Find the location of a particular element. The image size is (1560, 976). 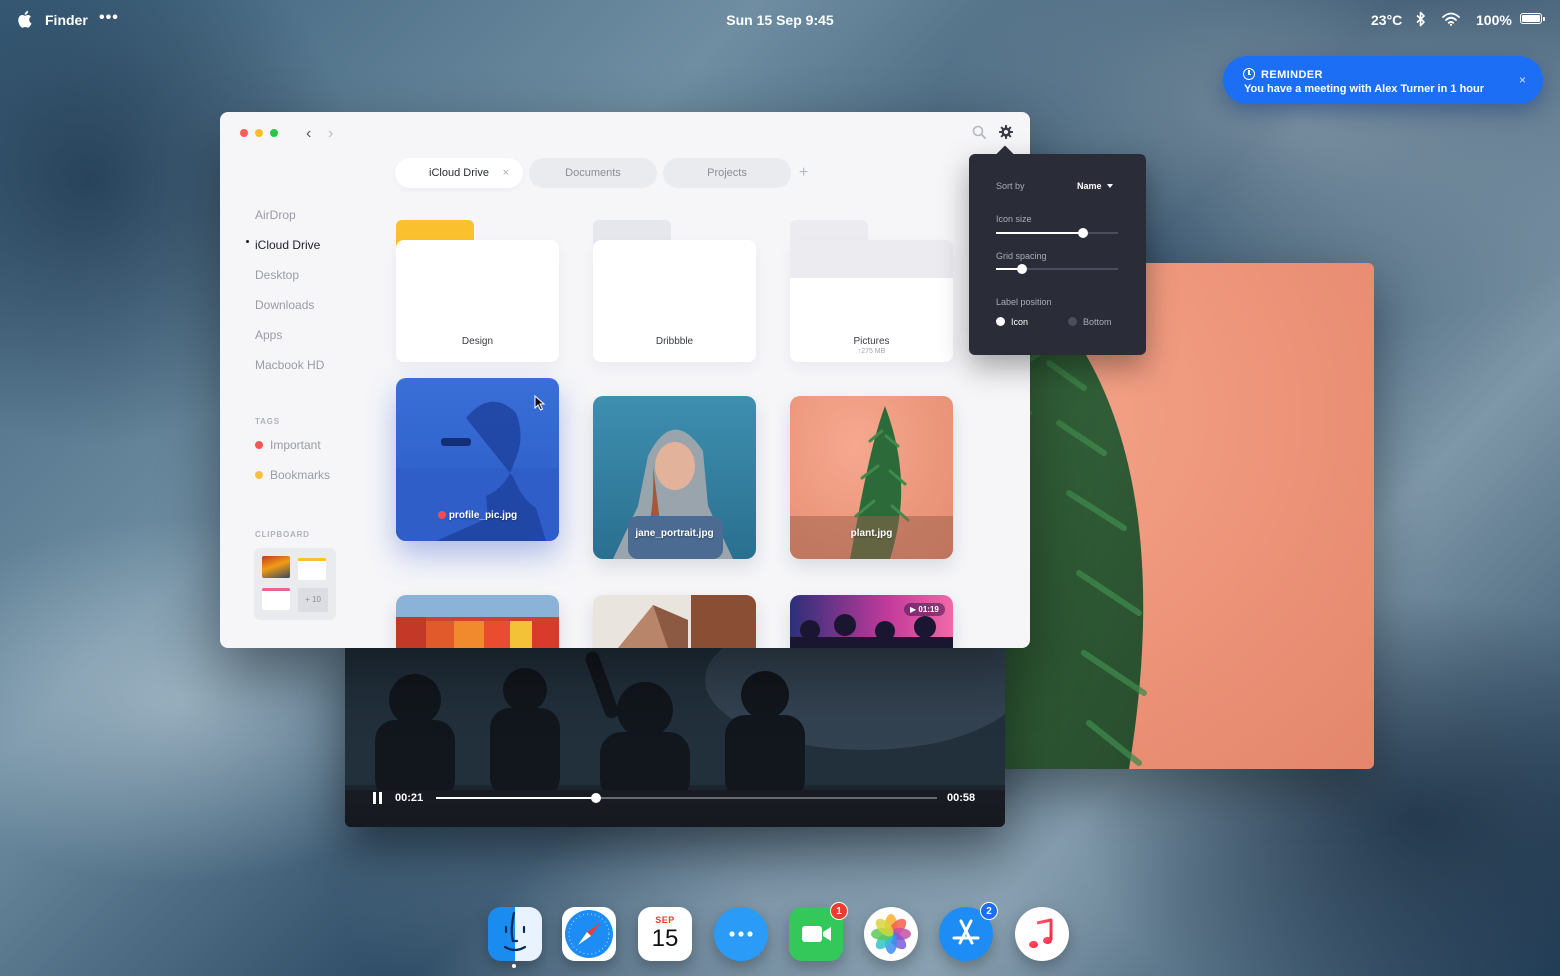

photo-plant: plant.jpg is located at coordinates (871, 477).